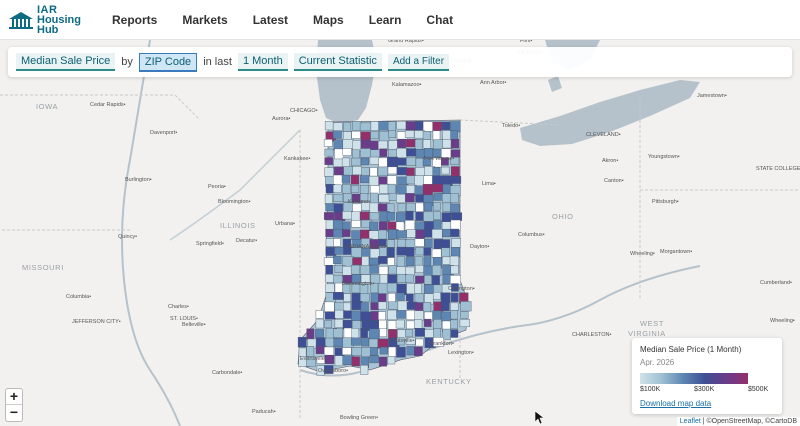  What do you see at coordinates (439, 20) in the screenshot?
I see `nav-chat: Chat` at bounding box center [439, 20].